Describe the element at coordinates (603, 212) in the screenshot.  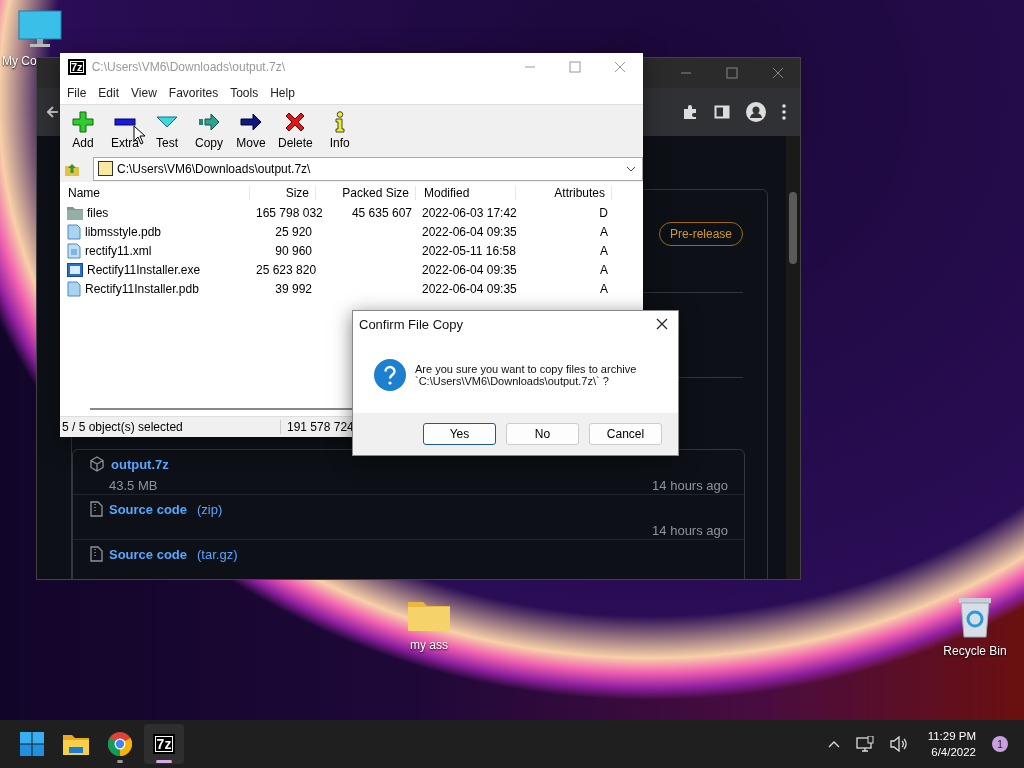
I see `table-cell: D` at that location.